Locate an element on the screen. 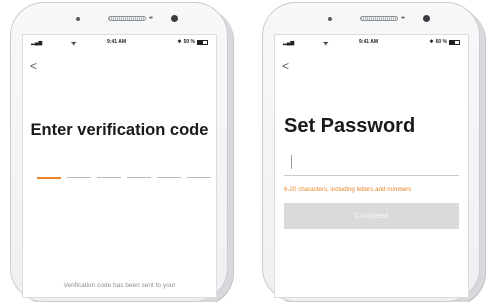  battery-percent: 60 % is located at coordinates (441, 42).